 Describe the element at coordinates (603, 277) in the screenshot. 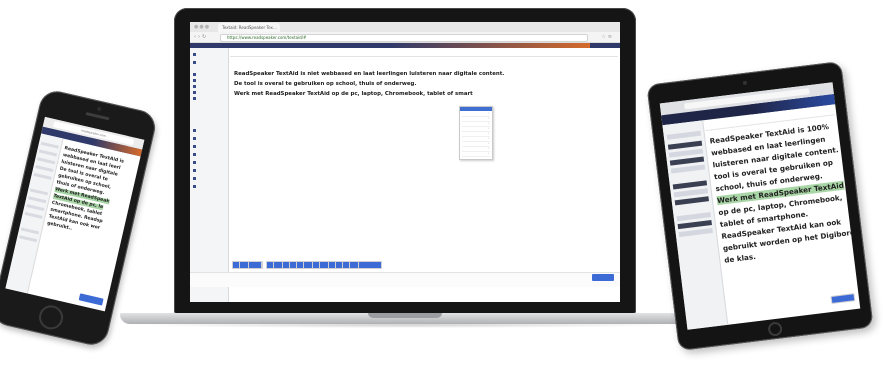

I see `footer-action-button` at that location.